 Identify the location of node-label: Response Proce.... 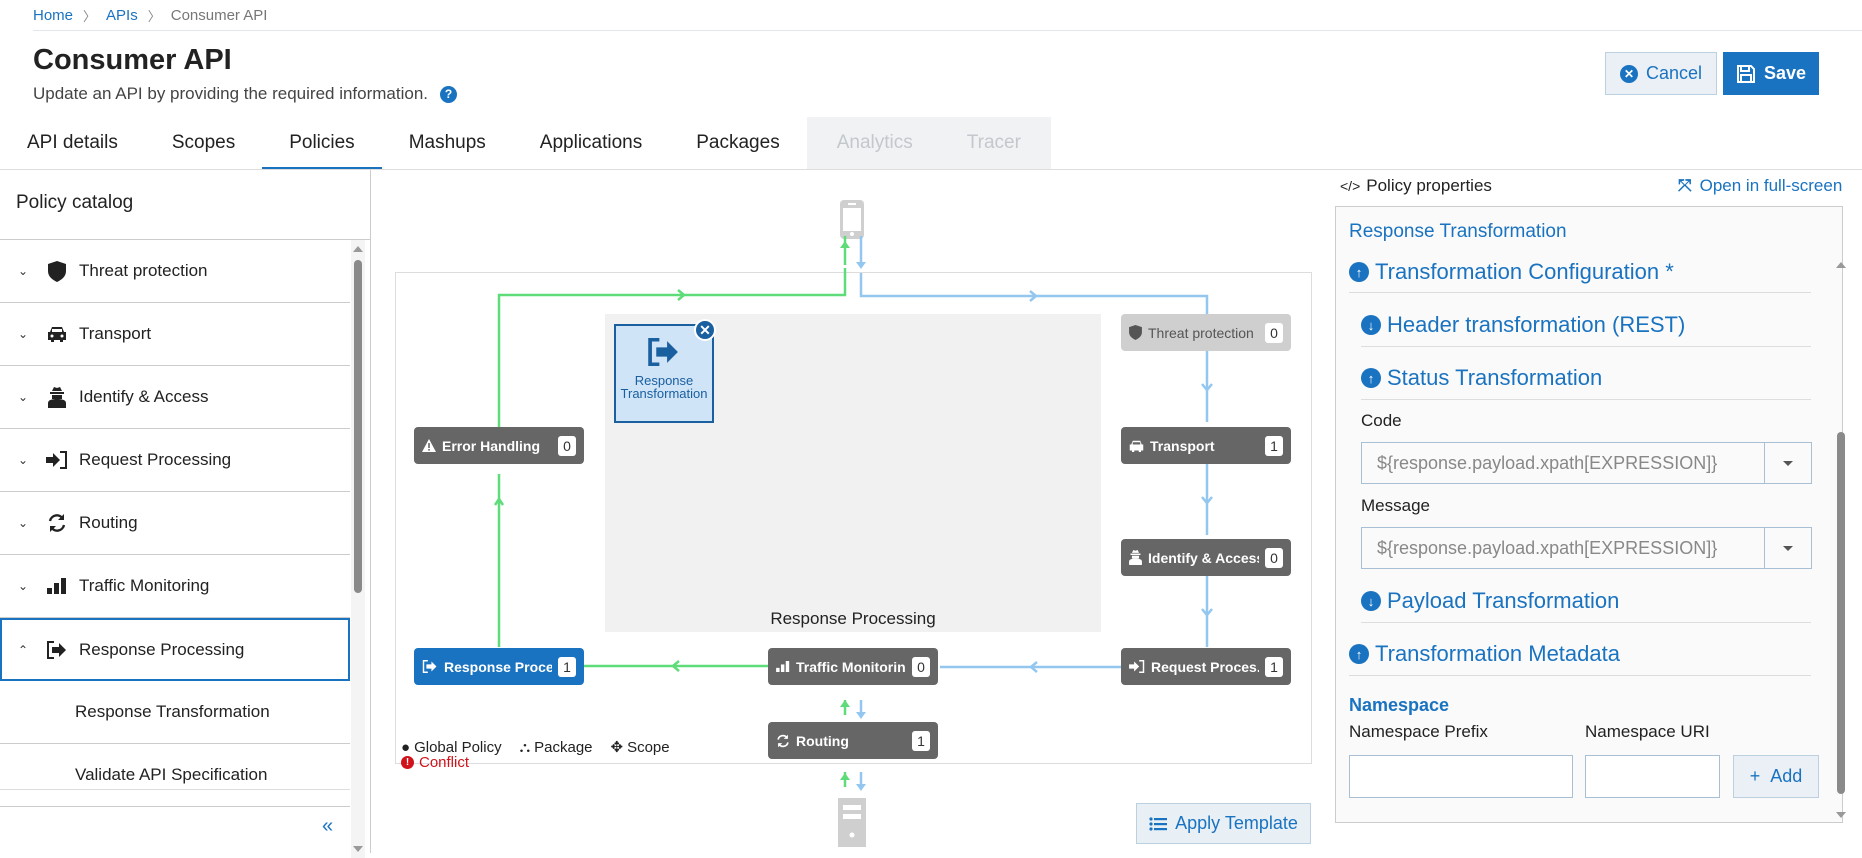
(498, 666).